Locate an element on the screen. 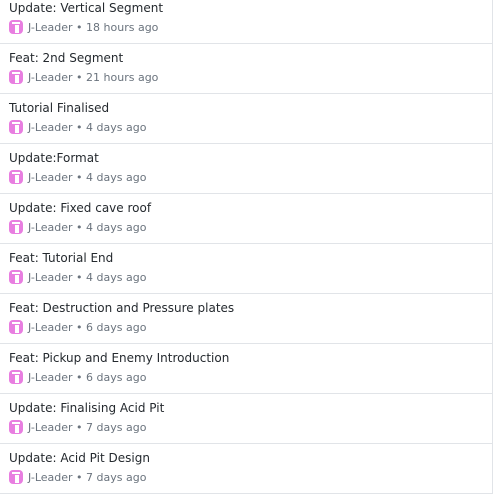  commit-list-item: Feat: 2nd Segment J-Leader • 21 hours ago is located at coordinates (246, 69).